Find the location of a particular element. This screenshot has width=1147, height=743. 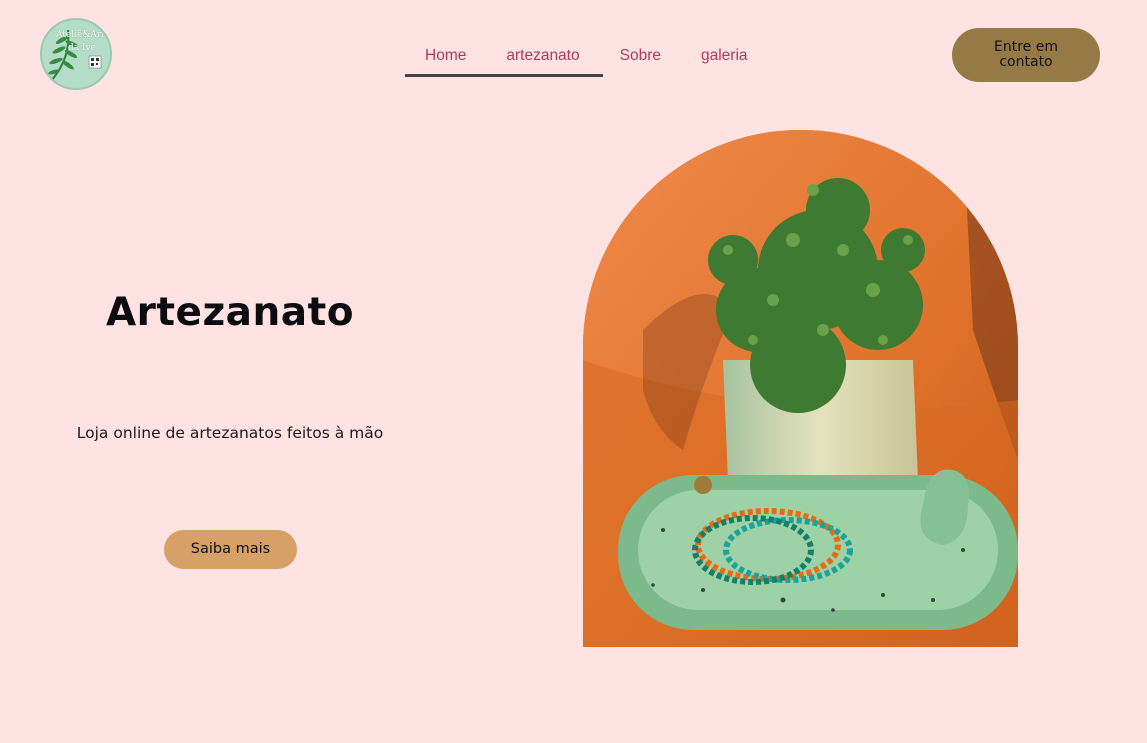

logo: Ateliê&Arte da Ive is located at coordinates (76, 54).